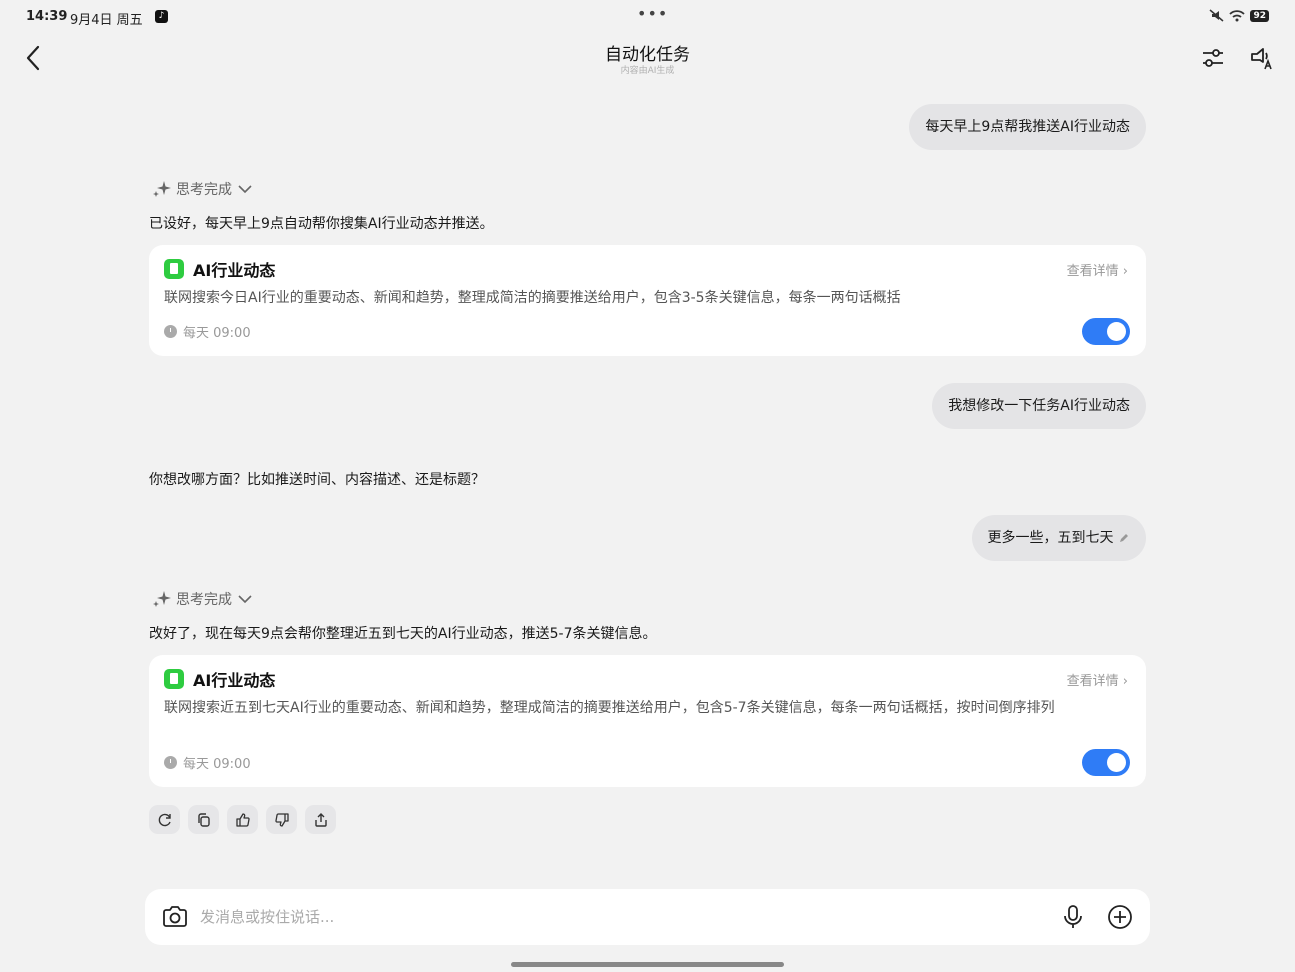  I want to click on ai-generated-notice: 内容由AI生成, so click(647, 71).